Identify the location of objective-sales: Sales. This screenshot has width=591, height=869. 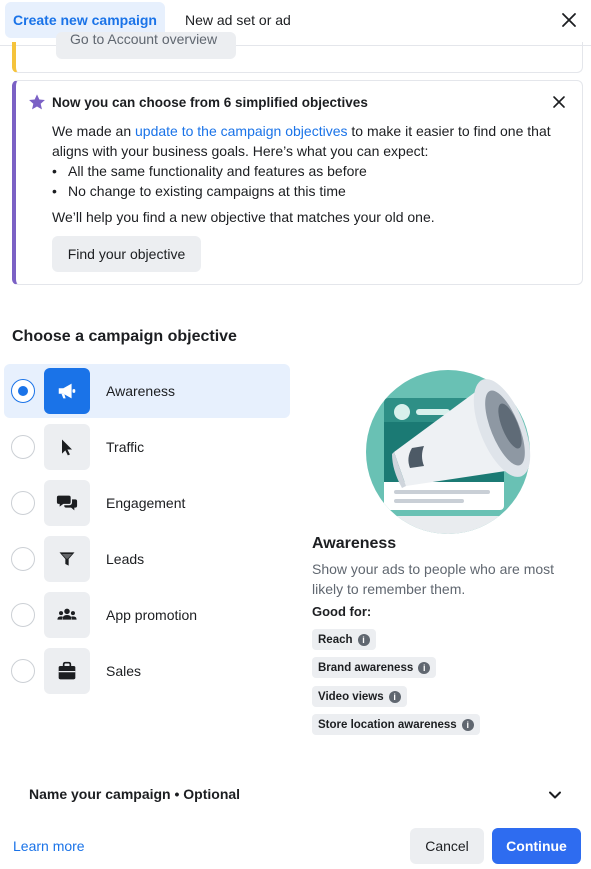
(147, 671).